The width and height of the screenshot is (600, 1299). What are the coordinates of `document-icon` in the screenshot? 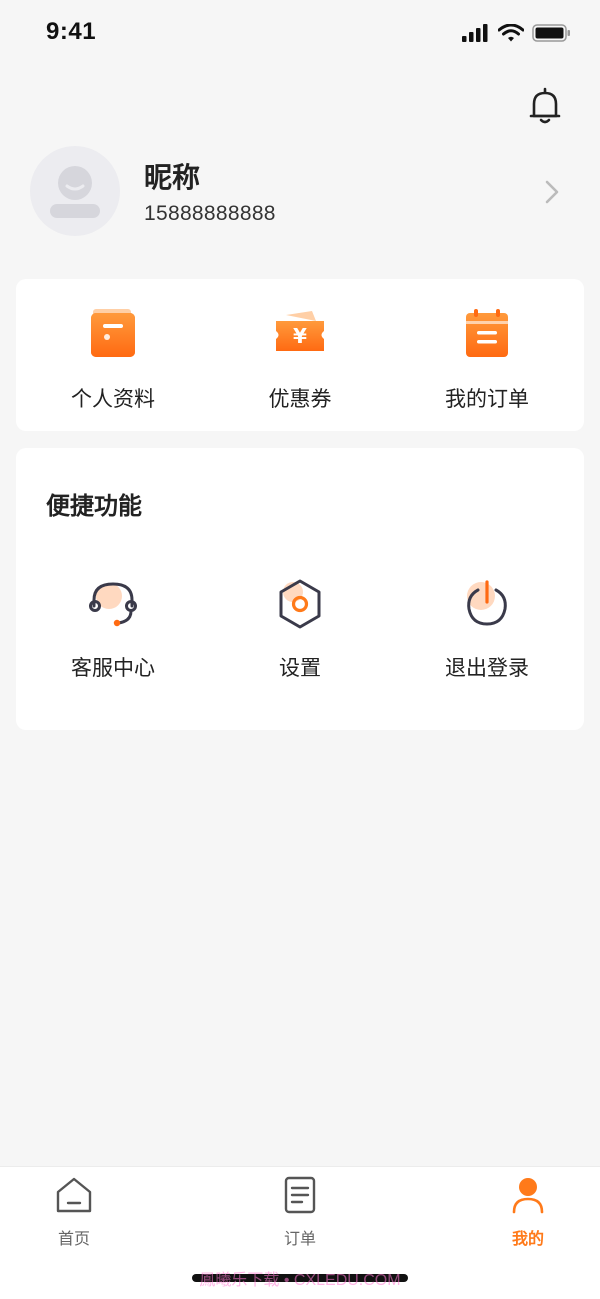 It's located at (300, 1195).